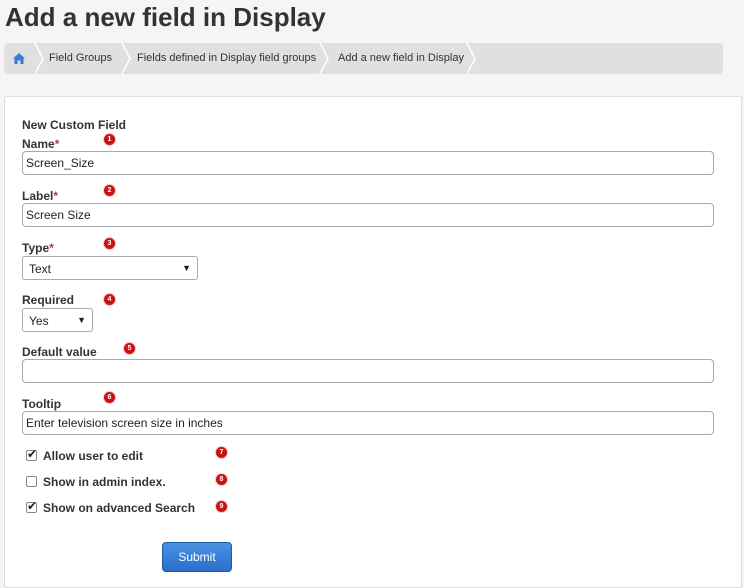 Image resolution: width=744 pixels, height=588 pixels. I want to click on show-advanced-search-checkbox: ✔, so click(32, 506).